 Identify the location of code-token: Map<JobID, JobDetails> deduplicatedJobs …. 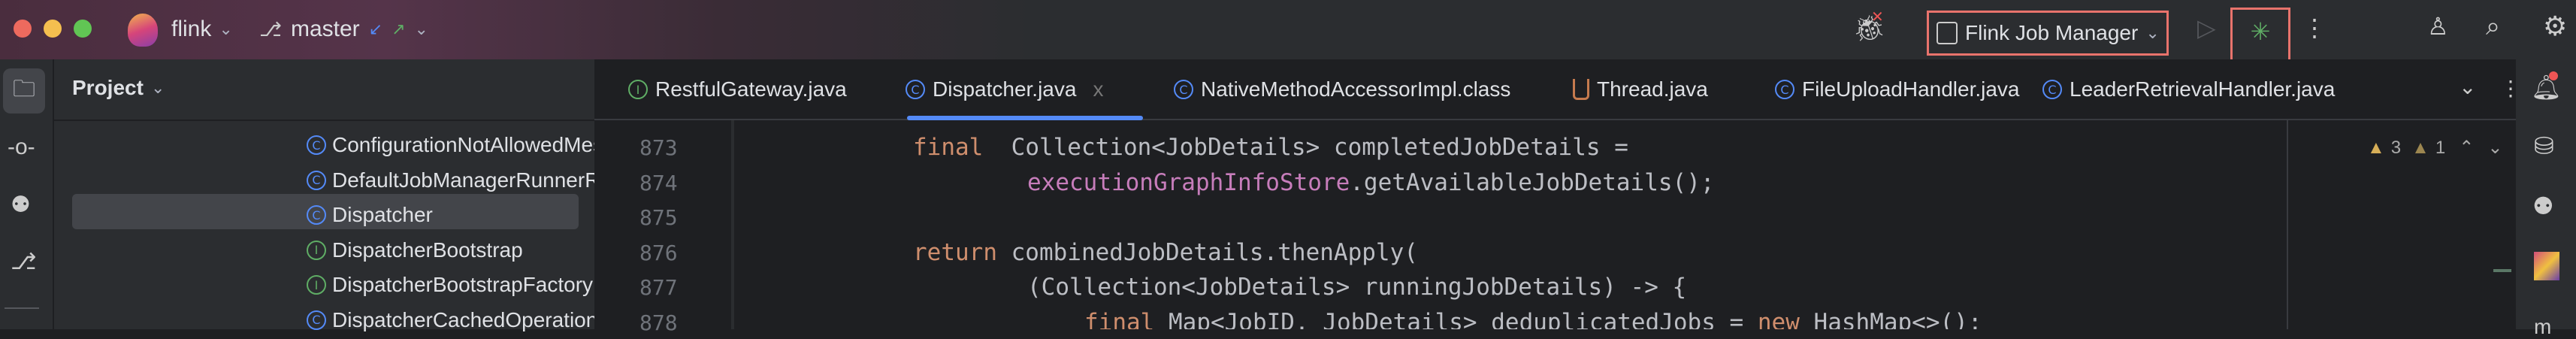
(1456, 319).